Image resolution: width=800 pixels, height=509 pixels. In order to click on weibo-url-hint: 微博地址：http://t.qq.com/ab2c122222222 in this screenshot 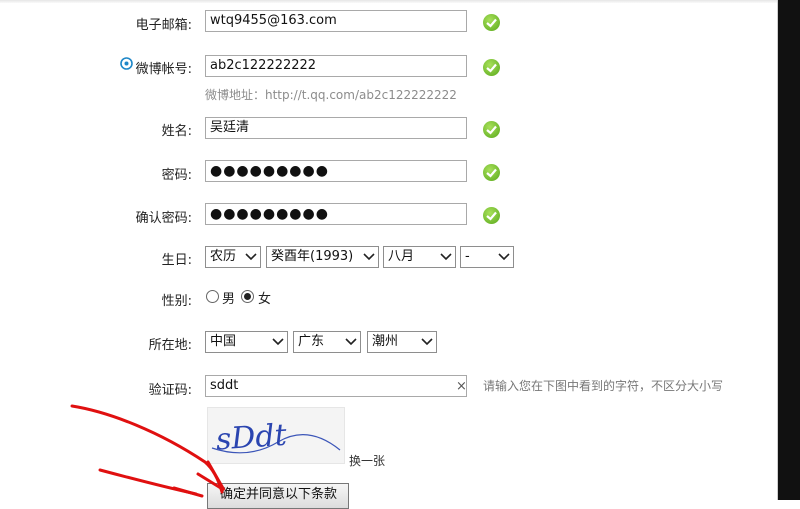, I will do `click(331, 95)`.